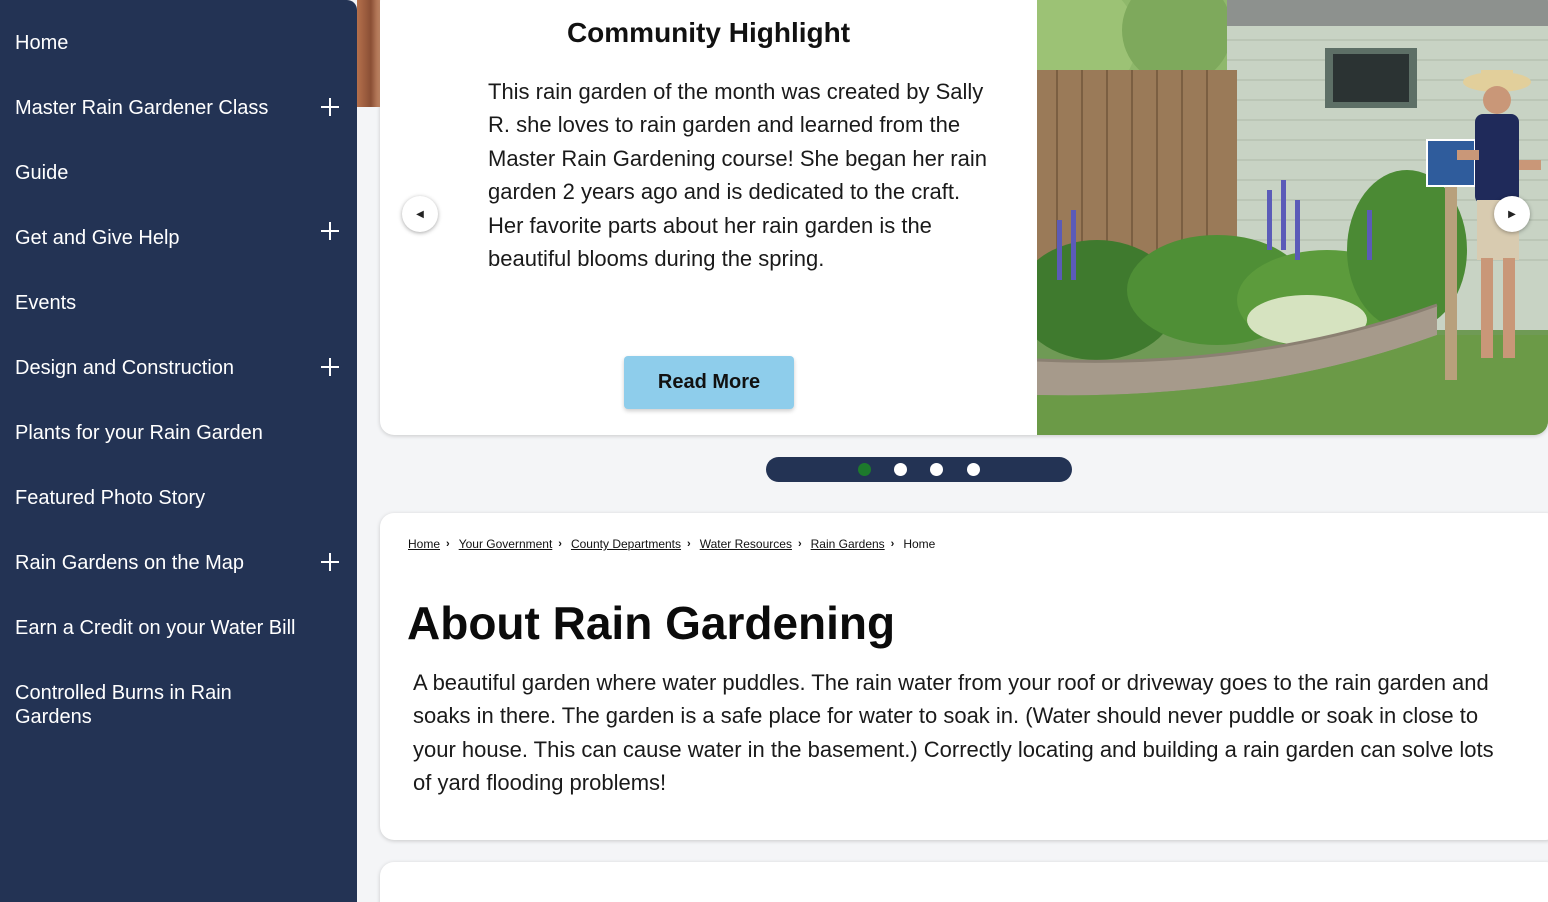  I want to click on sidebar-item-events: Events, so click(180, 303).